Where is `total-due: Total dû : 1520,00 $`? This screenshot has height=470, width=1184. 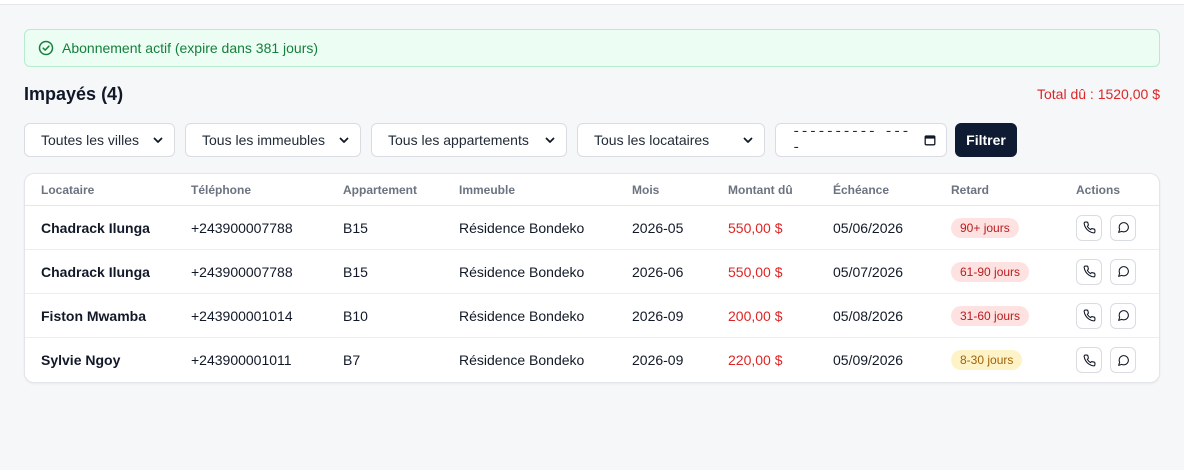
total-due: Total dû : 1520,00 $ is located at coordinates (1098, 94).